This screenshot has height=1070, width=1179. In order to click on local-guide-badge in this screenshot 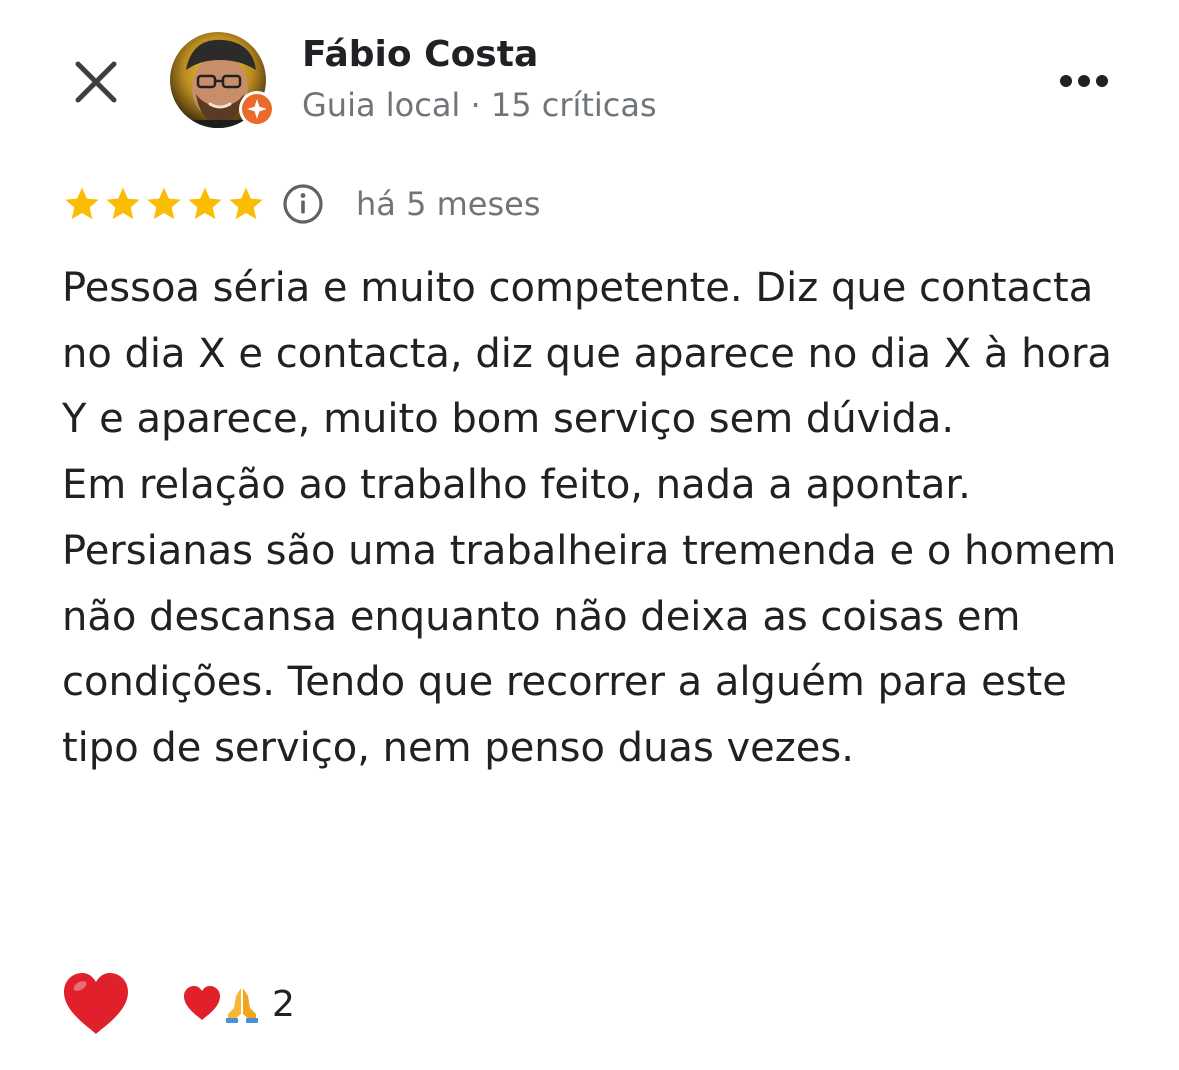, I will do `click(257, 109)`.